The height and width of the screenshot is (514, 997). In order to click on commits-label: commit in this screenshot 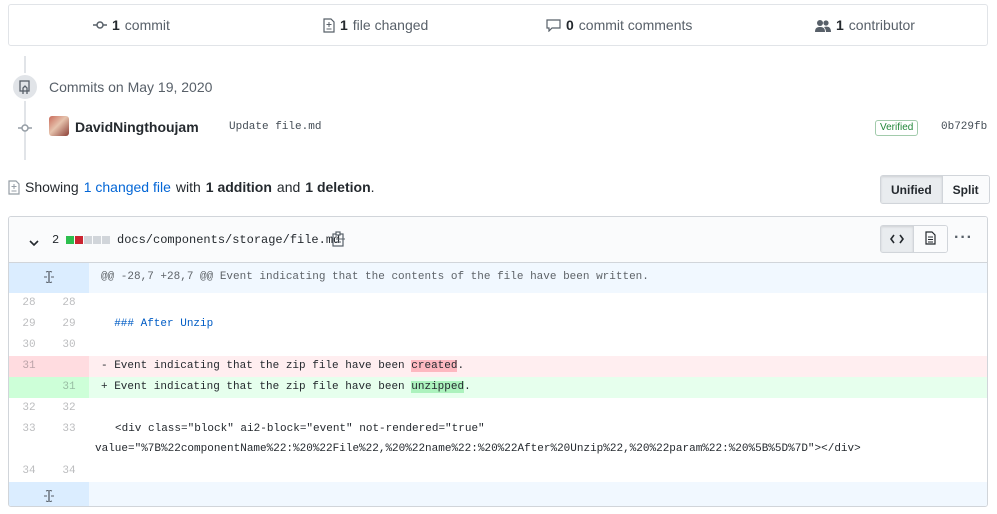, I will do `click(147, 25)`.